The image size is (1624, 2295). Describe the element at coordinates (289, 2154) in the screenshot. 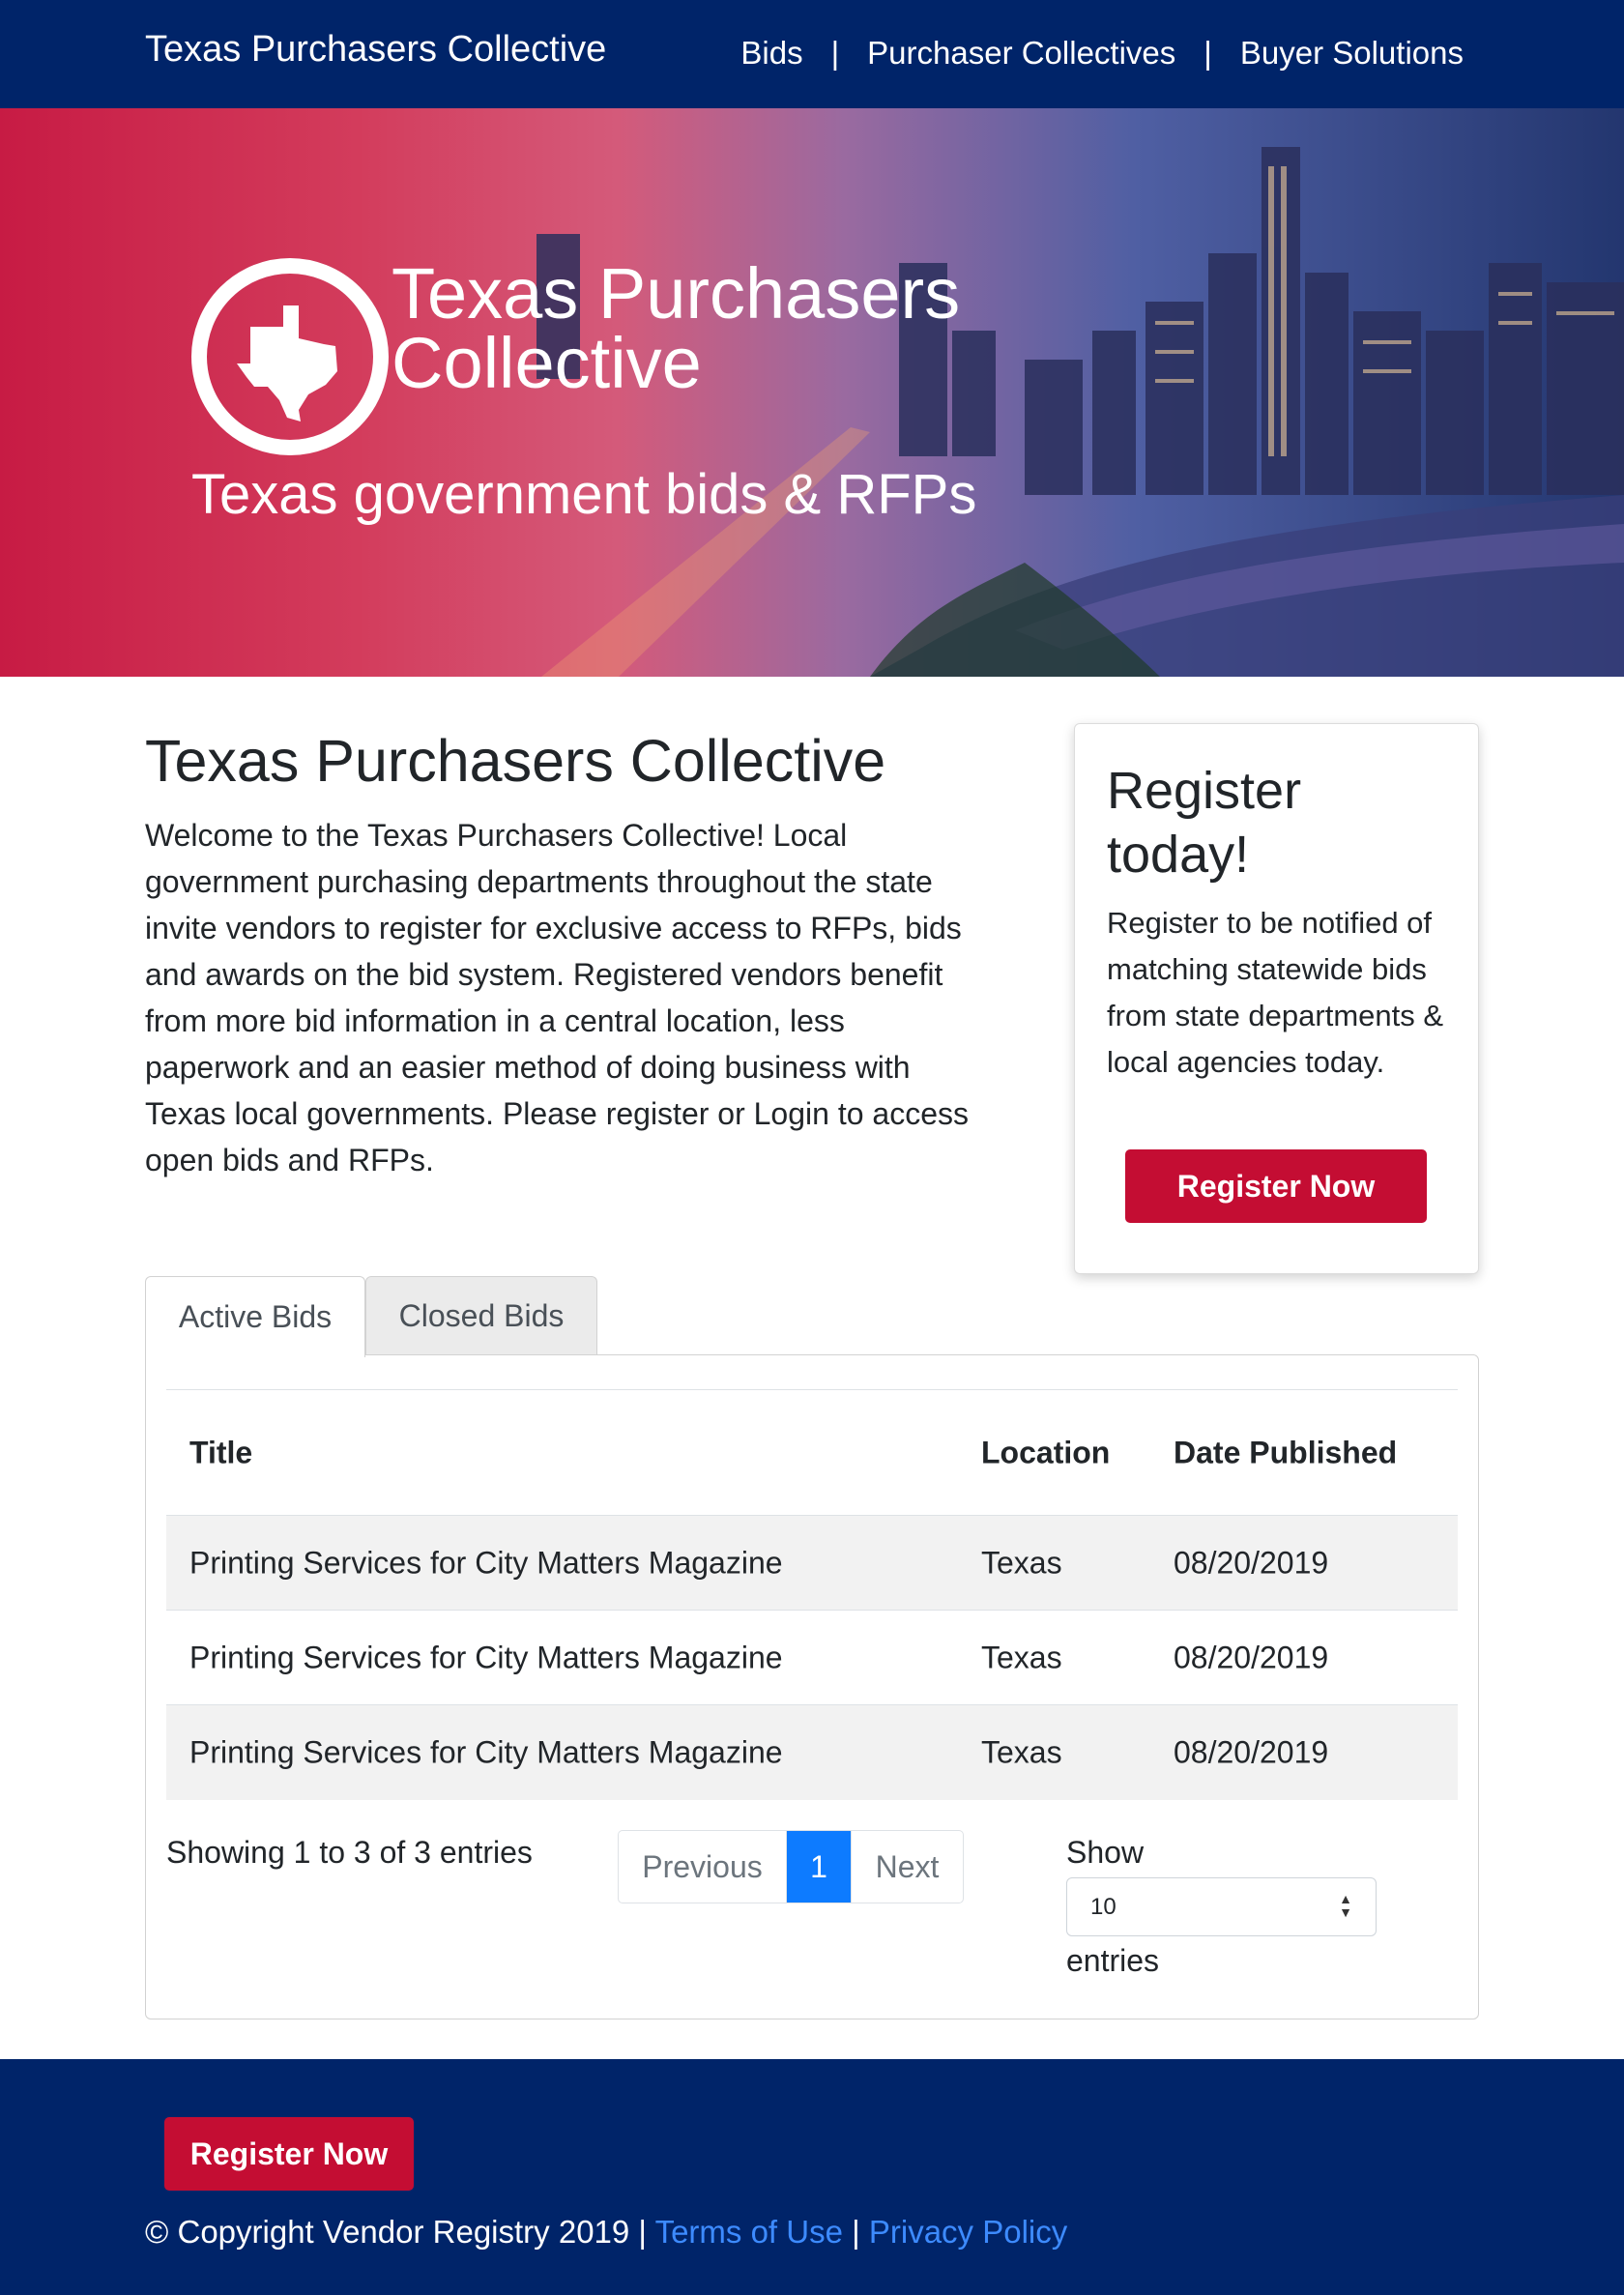

I see `footer-register-now-button: Register Now` at that location.